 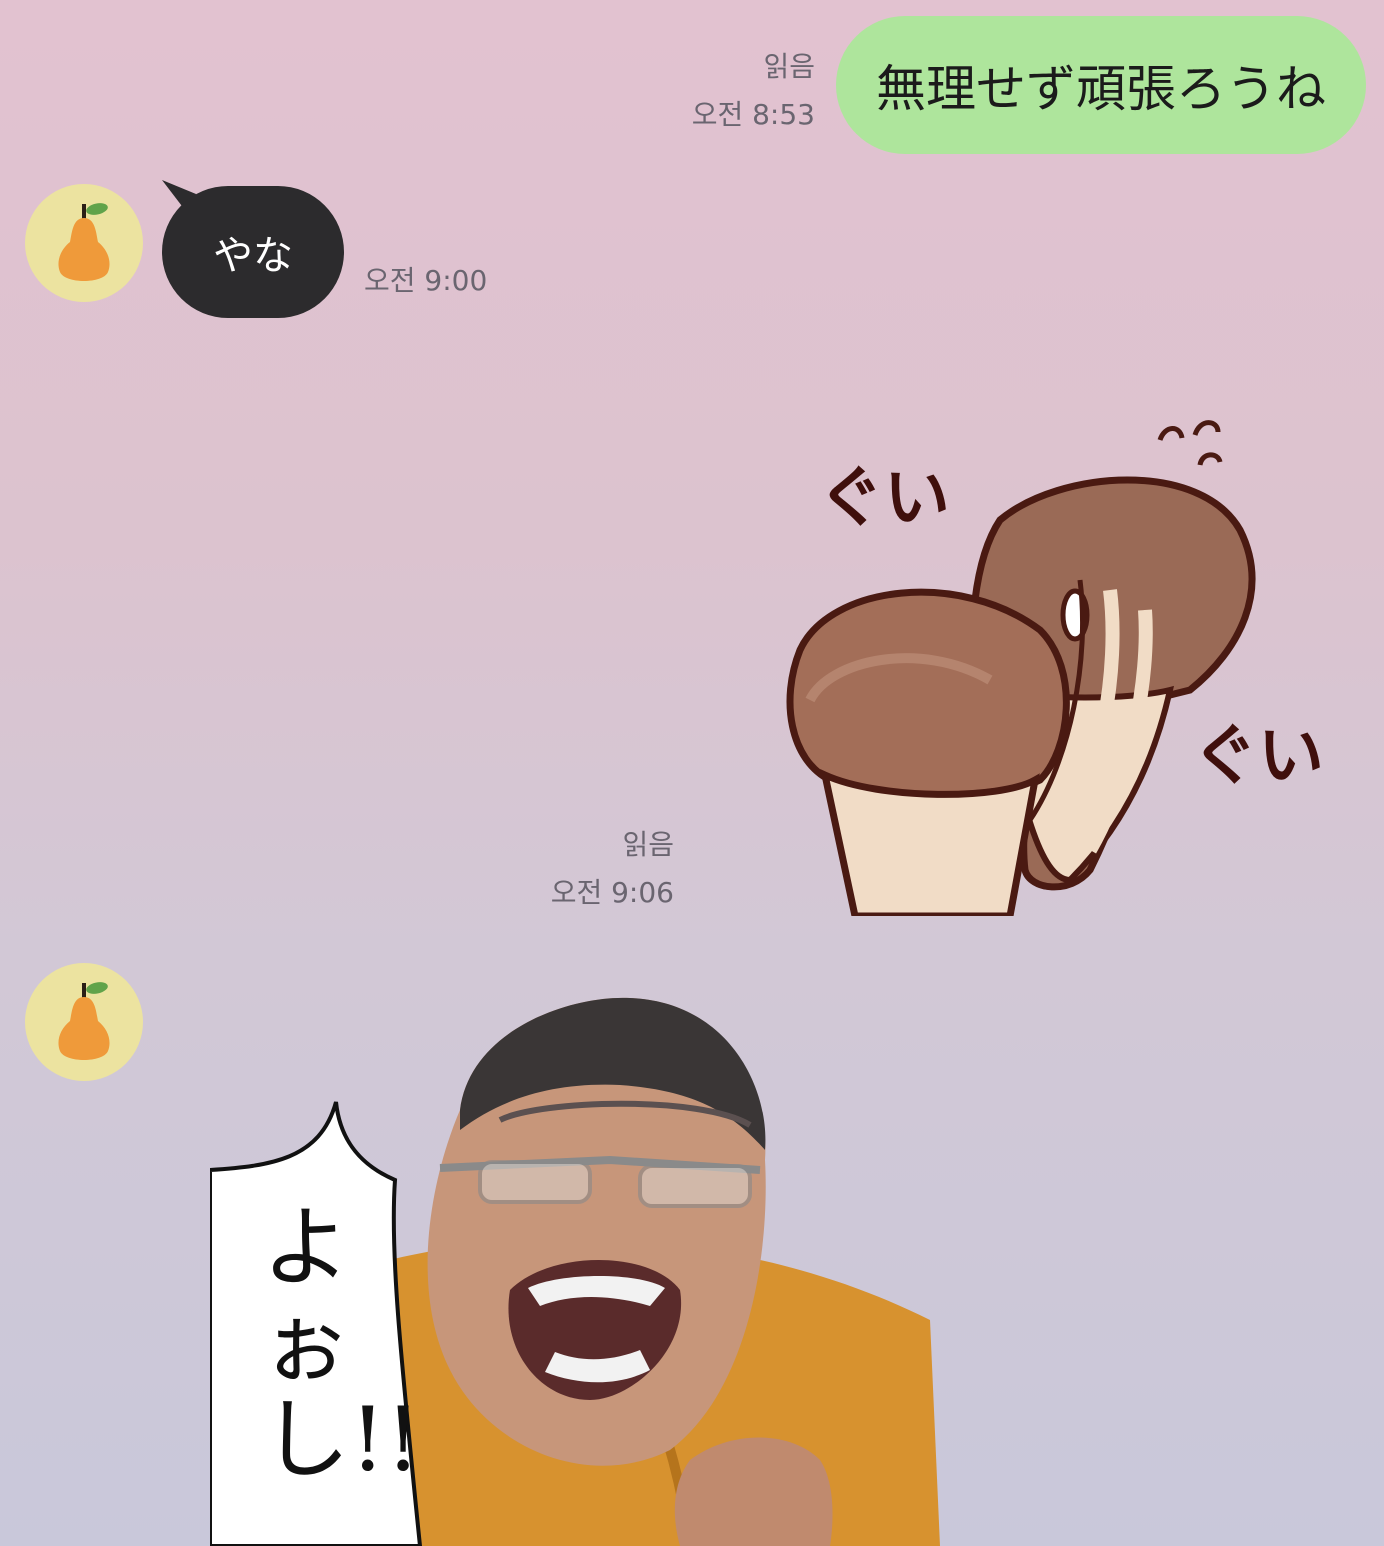 I want to click on message-timestamp: 오전 8:53, so click(x=753, y=114).